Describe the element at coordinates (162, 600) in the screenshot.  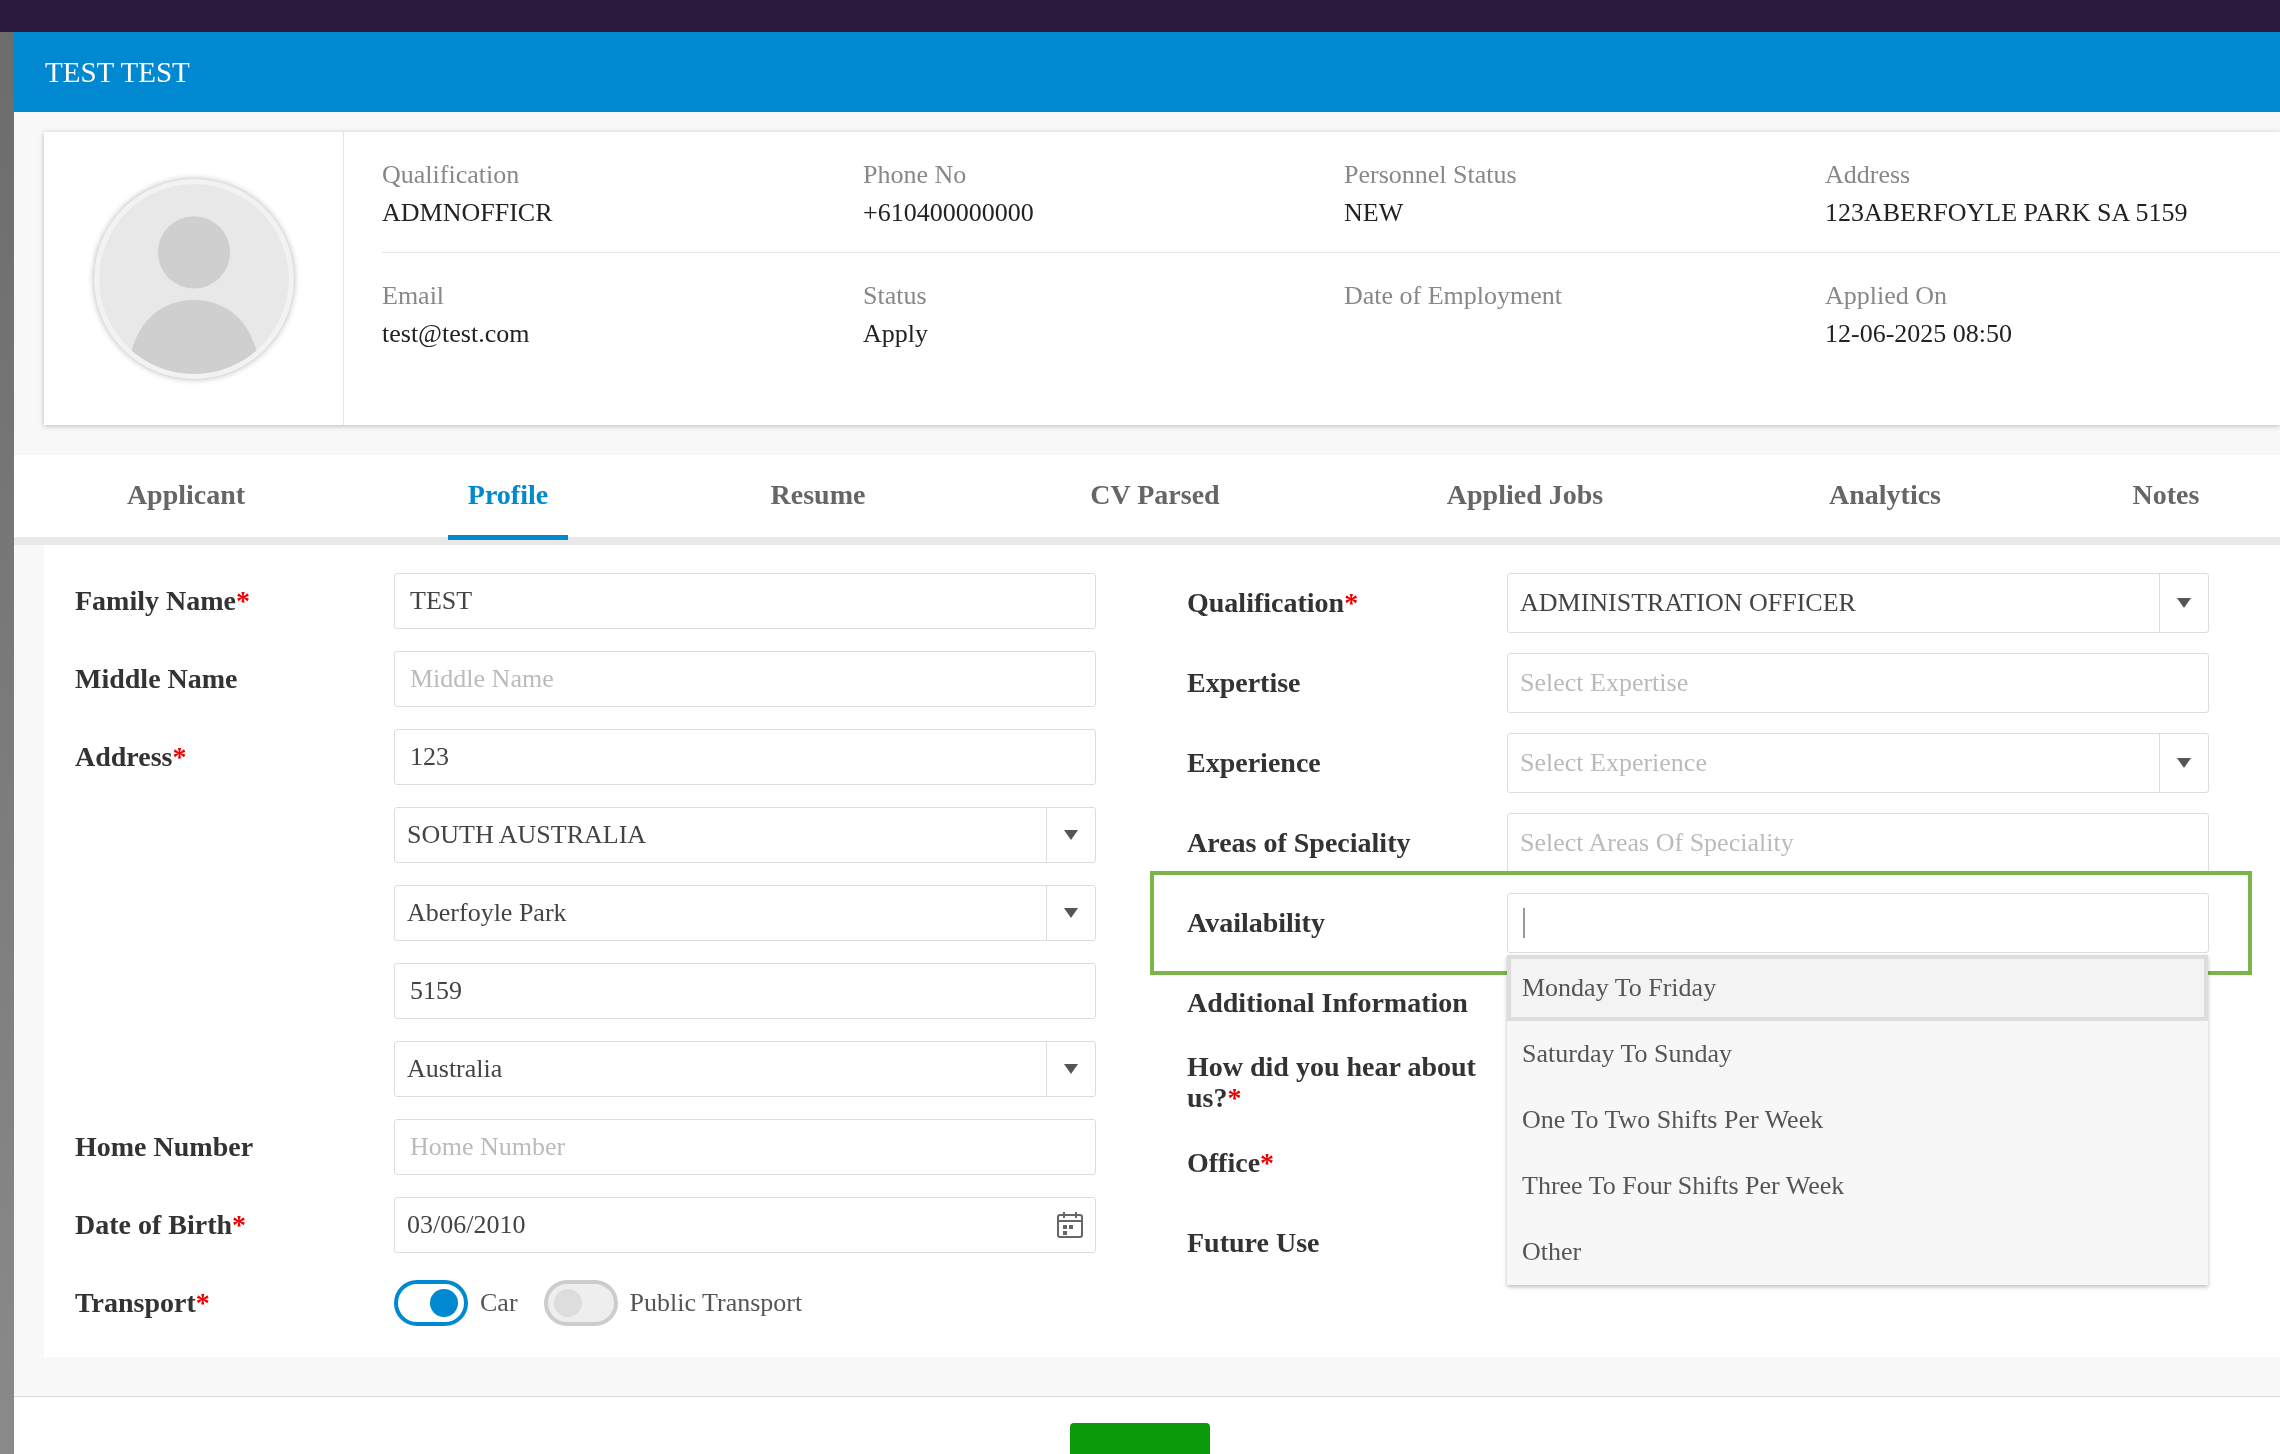
I see `field-label: Family Name*` at that location.